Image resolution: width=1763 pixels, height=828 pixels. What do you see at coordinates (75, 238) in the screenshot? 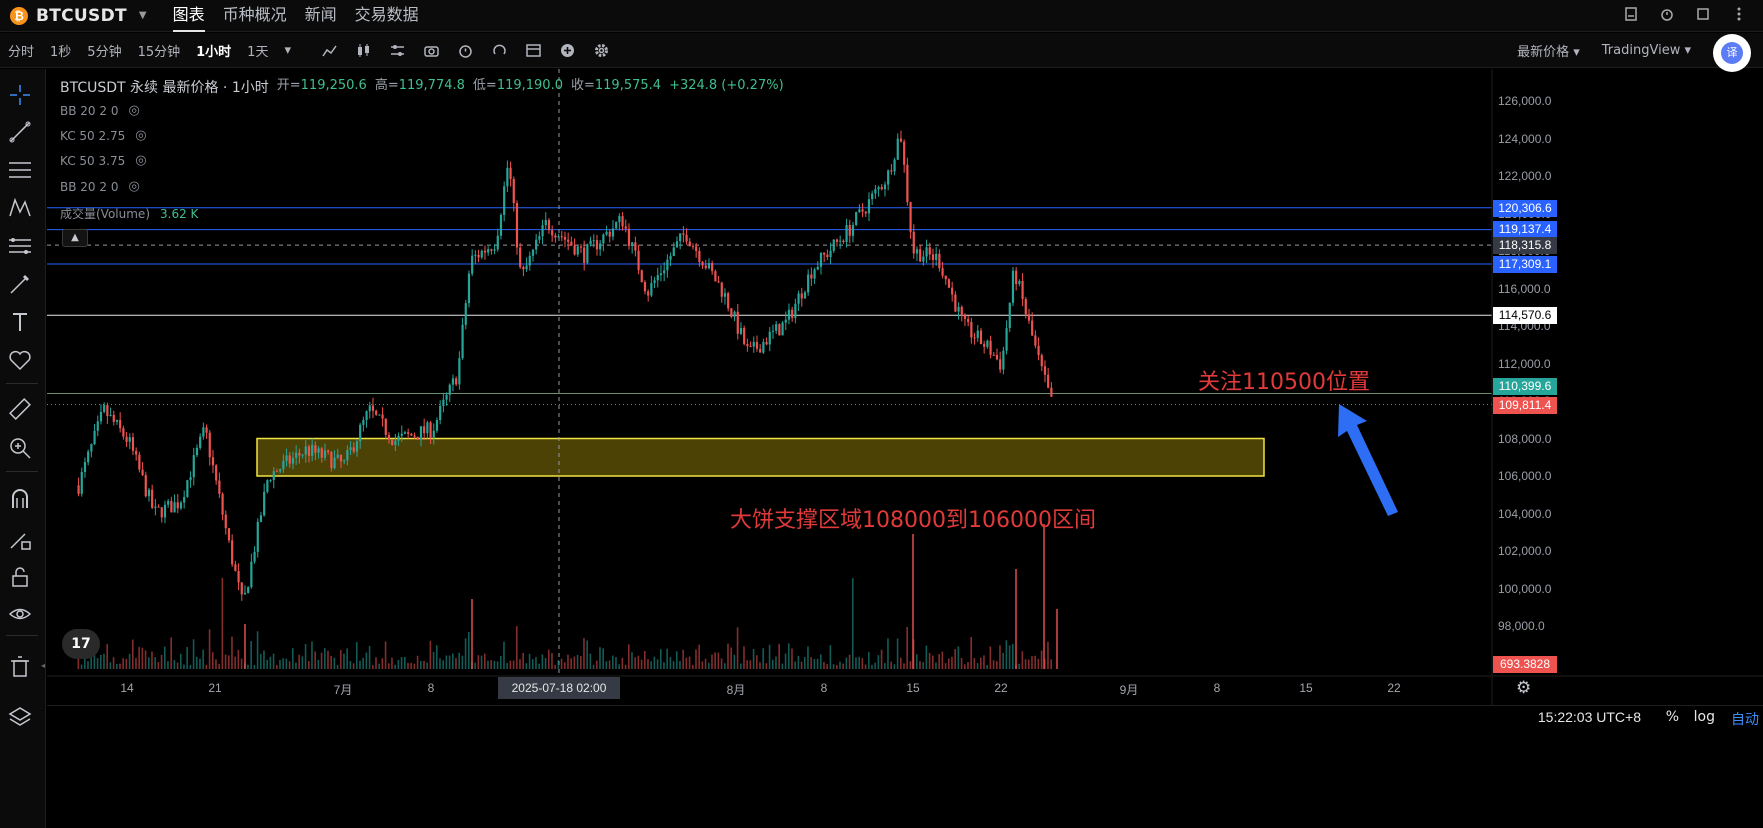
I see `collapse-legend-button: ▲` at bounding box center [75, 238].